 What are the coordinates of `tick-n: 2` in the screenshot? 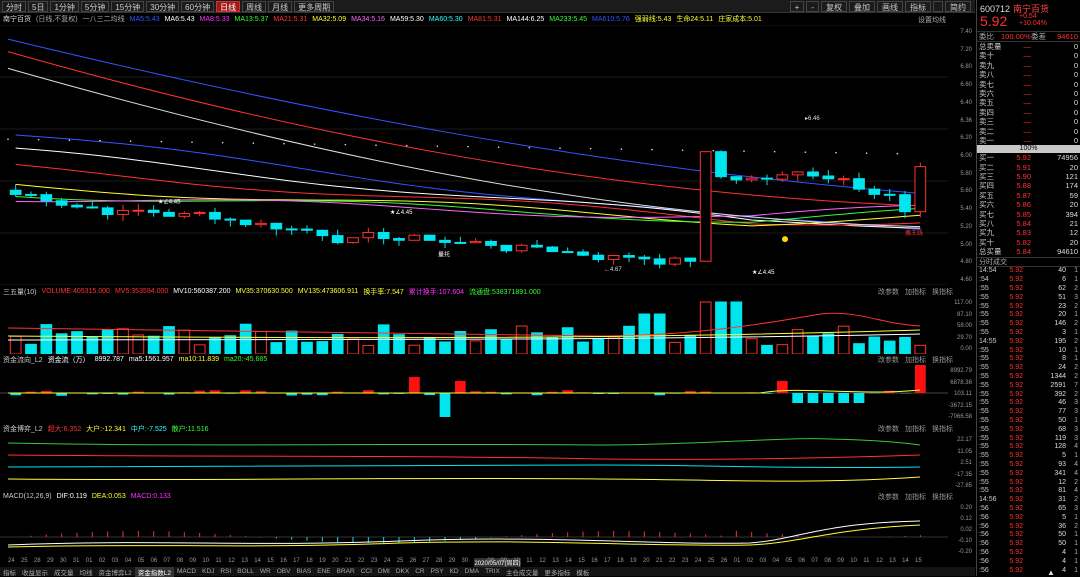 It's located at (1072, 376).